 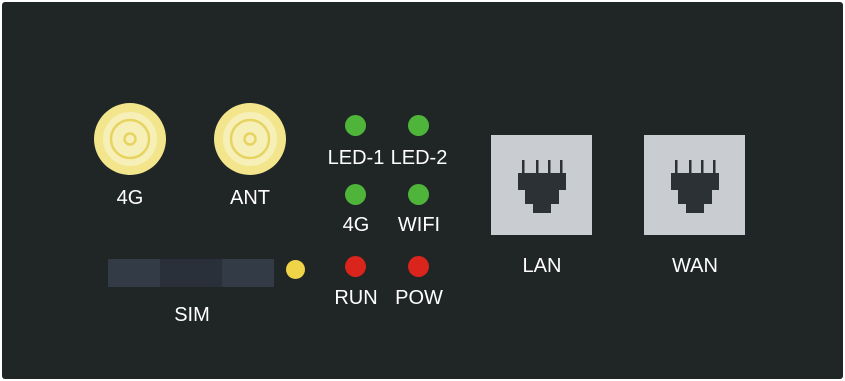 I want to click on led-run-indicator, so click(x=355, y=266).